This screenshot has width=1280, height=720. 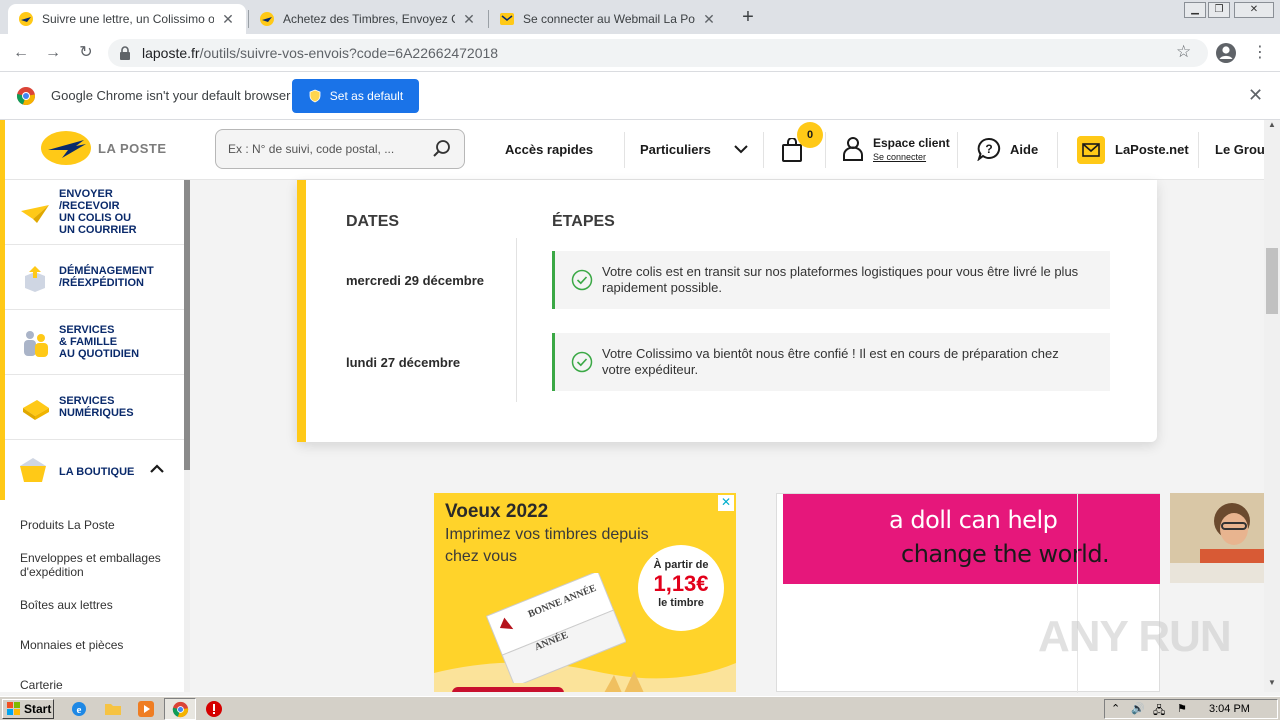 I want to click on shop-basket-icon, so click(x=33, y=470).